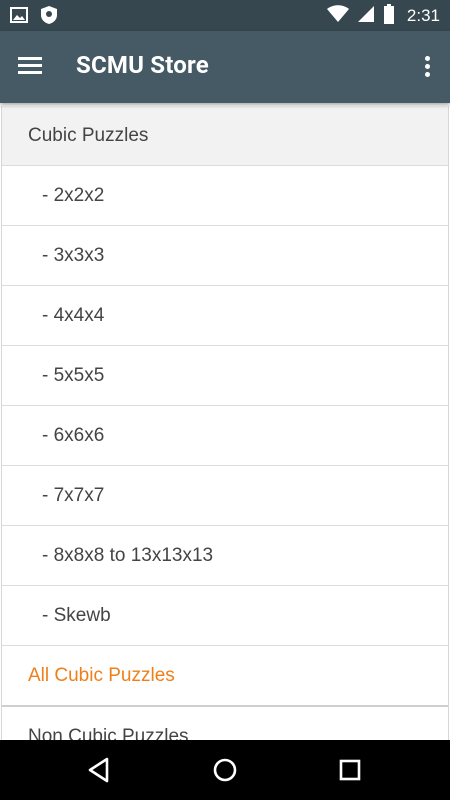 Image resolution: width=450 pixels, height=800 pixels. Describe the element at coordinates (366, 16) in the screenshot. I see `signal-icon` at that location.